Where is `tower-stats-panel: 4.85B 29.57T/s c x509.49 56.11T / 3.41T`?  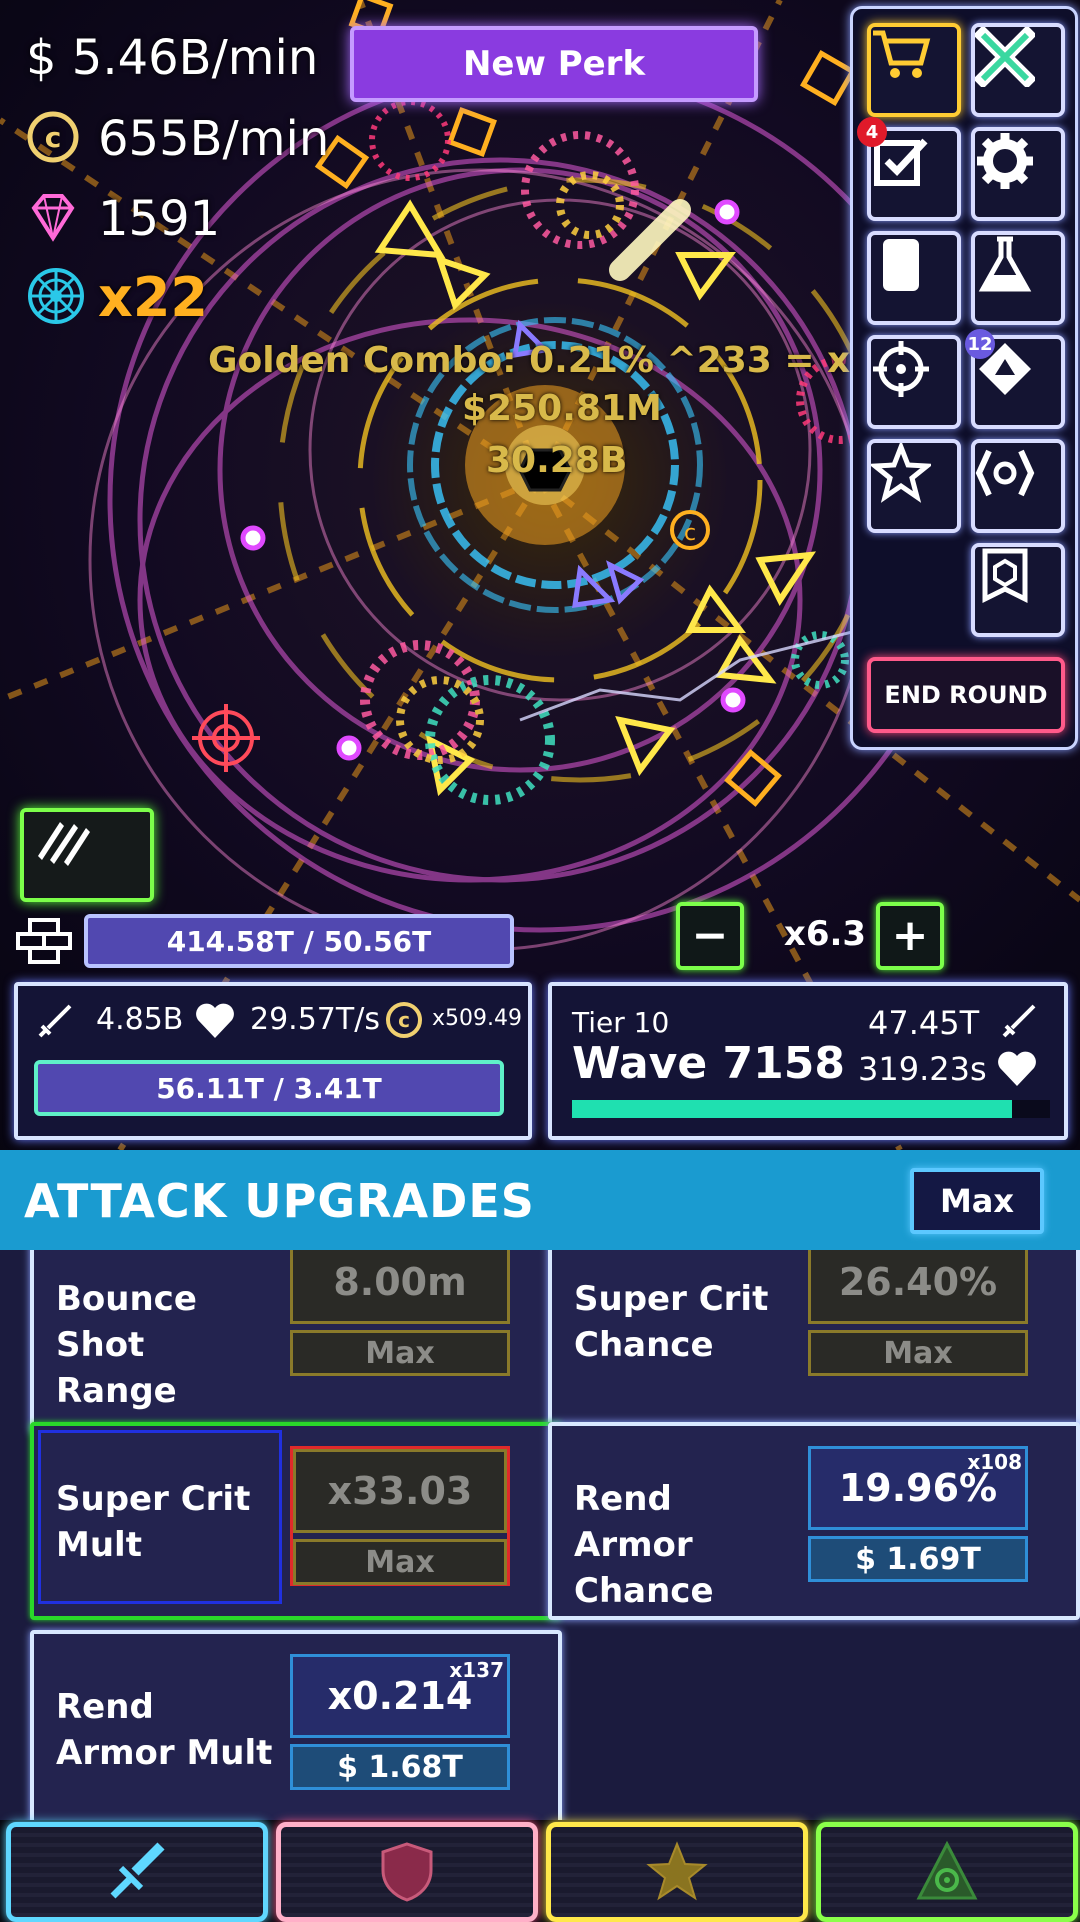 tower-stats-panel: 4.85B 29.57T/s c x509.49 56.11T / 3.41T is located at coordinates (273, 1061).